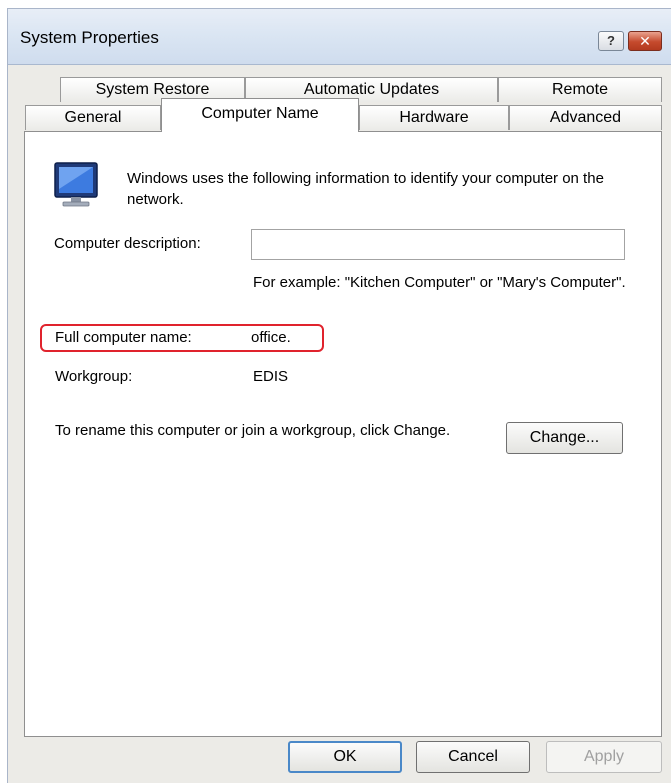 This screenshot has height=783, width=671. What do you see at coordinates (271, 376) in the screenshot?
I see `workgroup-value: EDIS` at bounding box center [271, 376].